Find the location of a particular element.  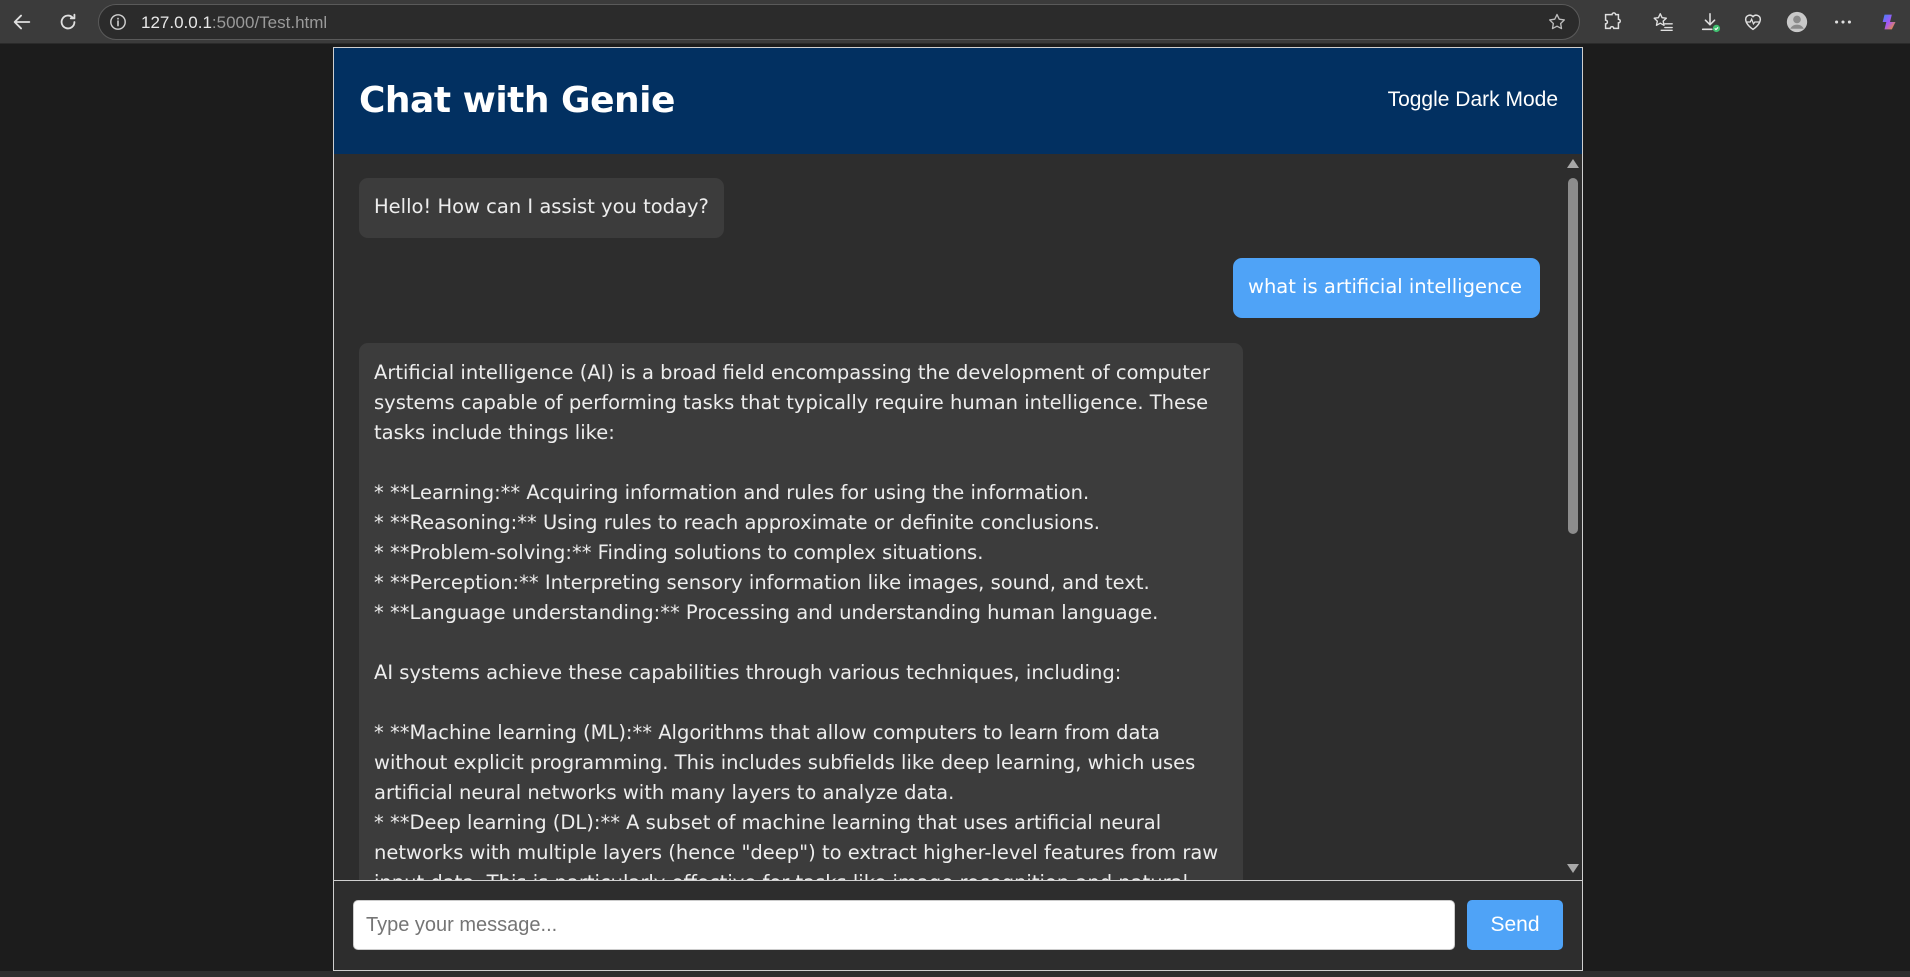

heart-pulse-icon is located at coordinates (1753, 22).